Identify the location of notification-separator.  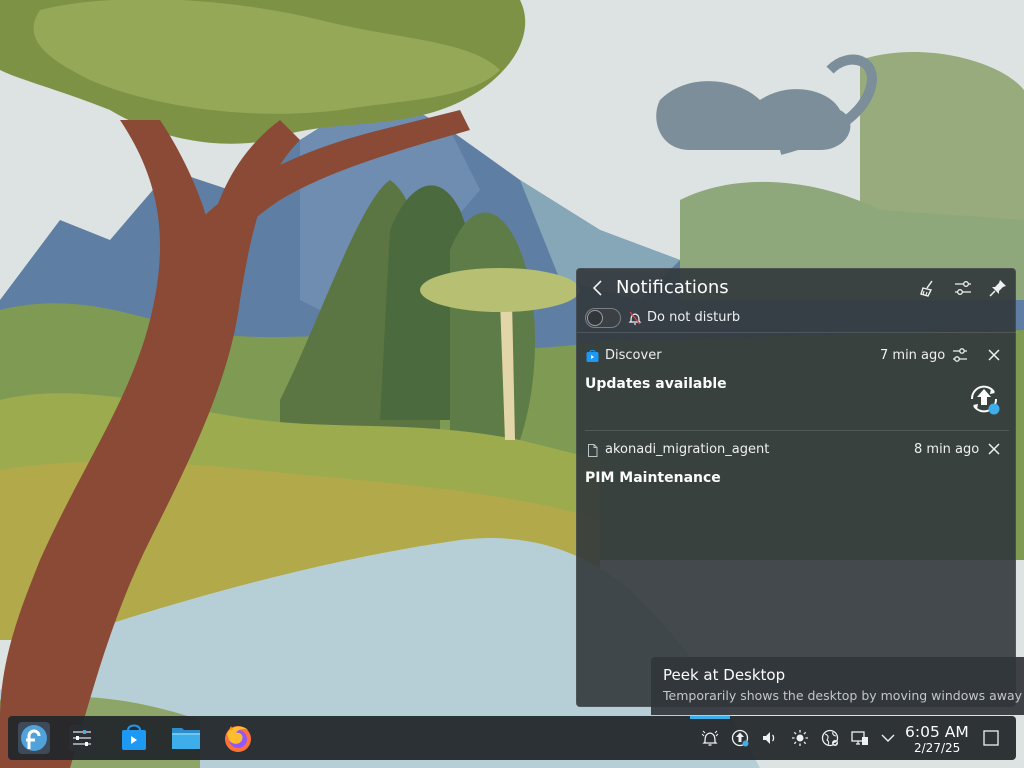
(797, 430).